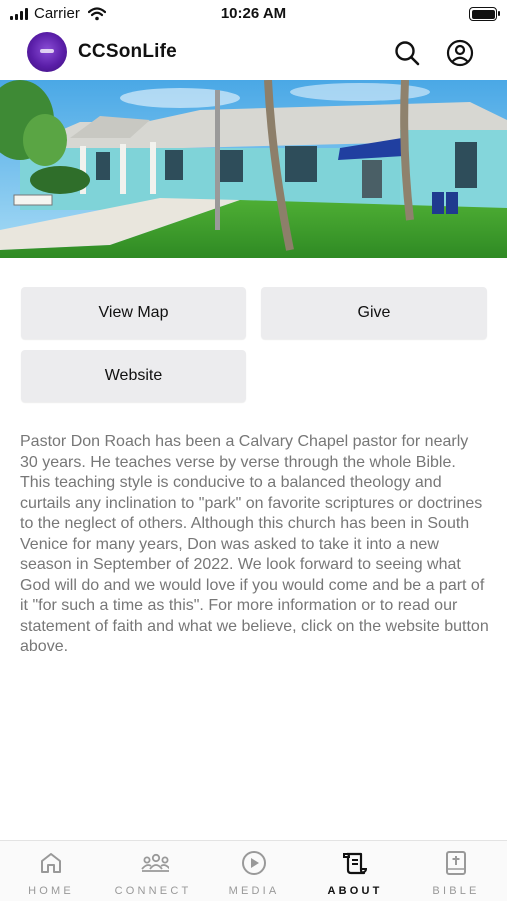 This screenshot has height=901, width=507. Describe the element at coordinates (484, 14) in the screenshot. I see `battery-icon` at that location.